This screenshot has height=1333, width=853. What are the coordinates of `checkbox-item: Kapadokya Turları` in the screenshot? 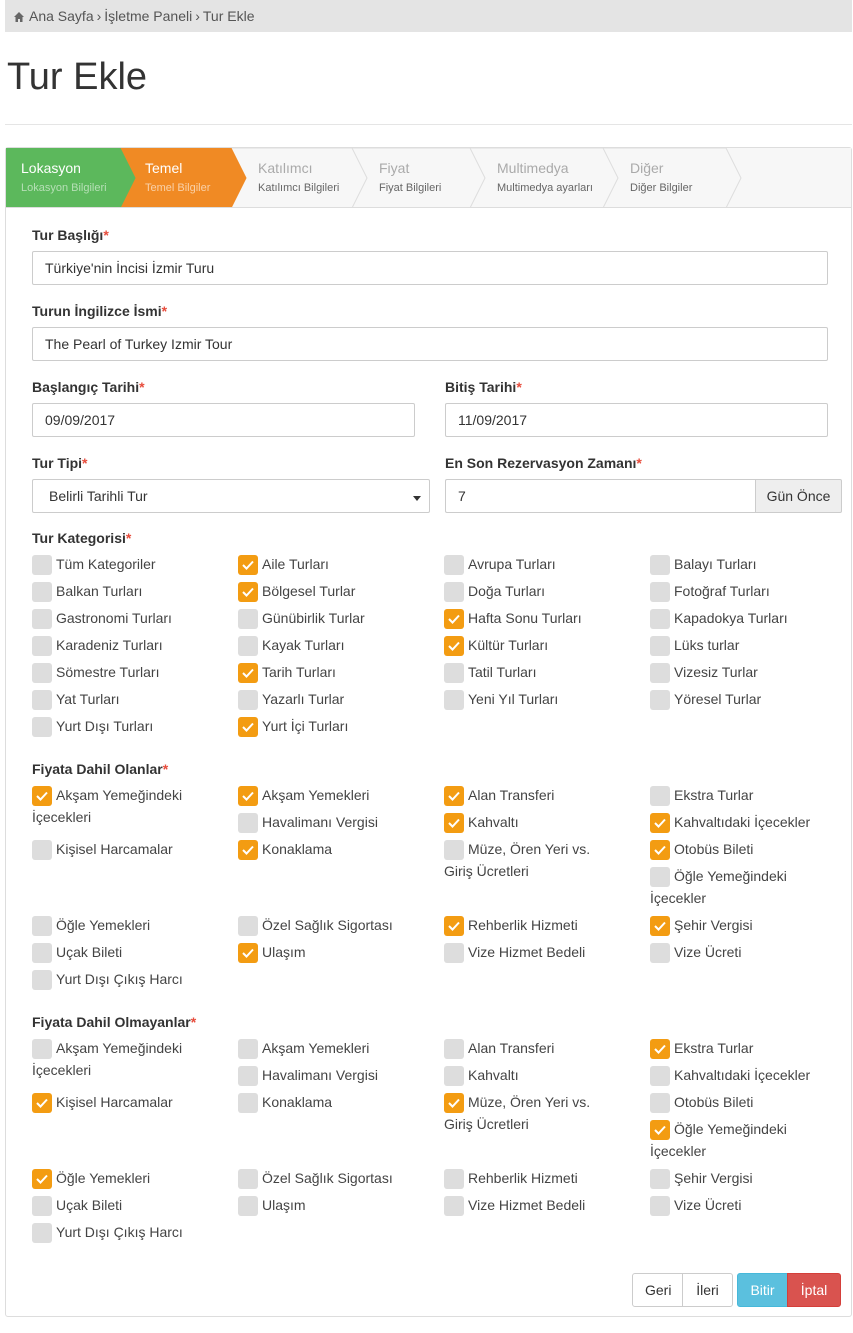 It's located at (747, 618).